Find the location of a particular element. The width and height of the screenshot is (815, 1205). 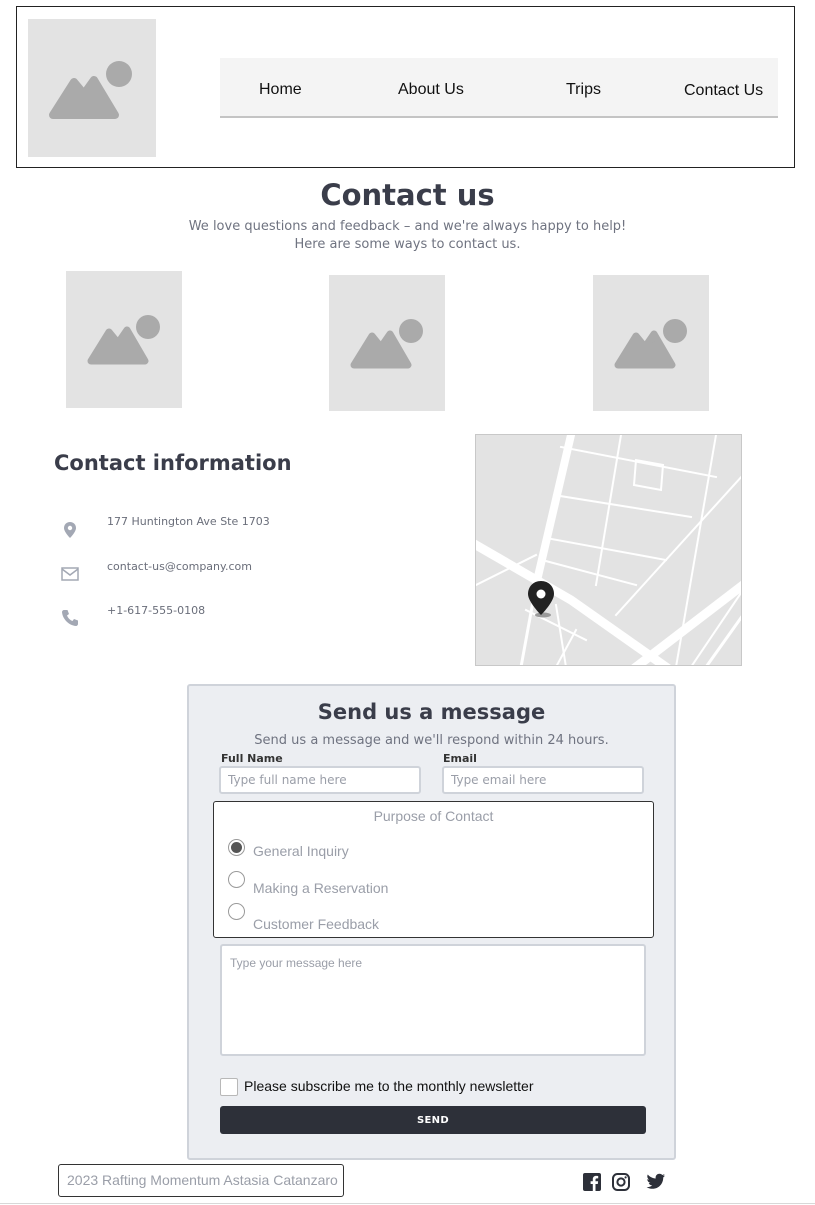

copyright-notice: 2023 Rafting Momentum Astasia Catanzaro is located at coordinates (201, 1180).